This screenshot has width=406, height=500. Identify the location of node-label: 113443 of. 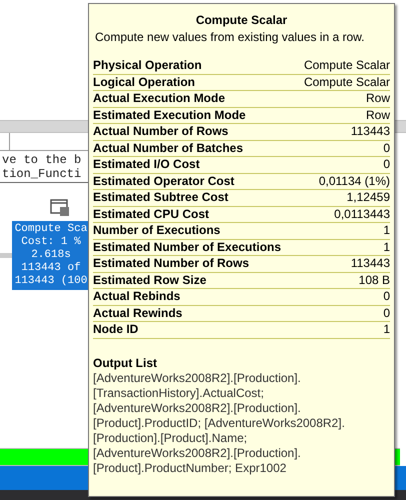
(51, 268).